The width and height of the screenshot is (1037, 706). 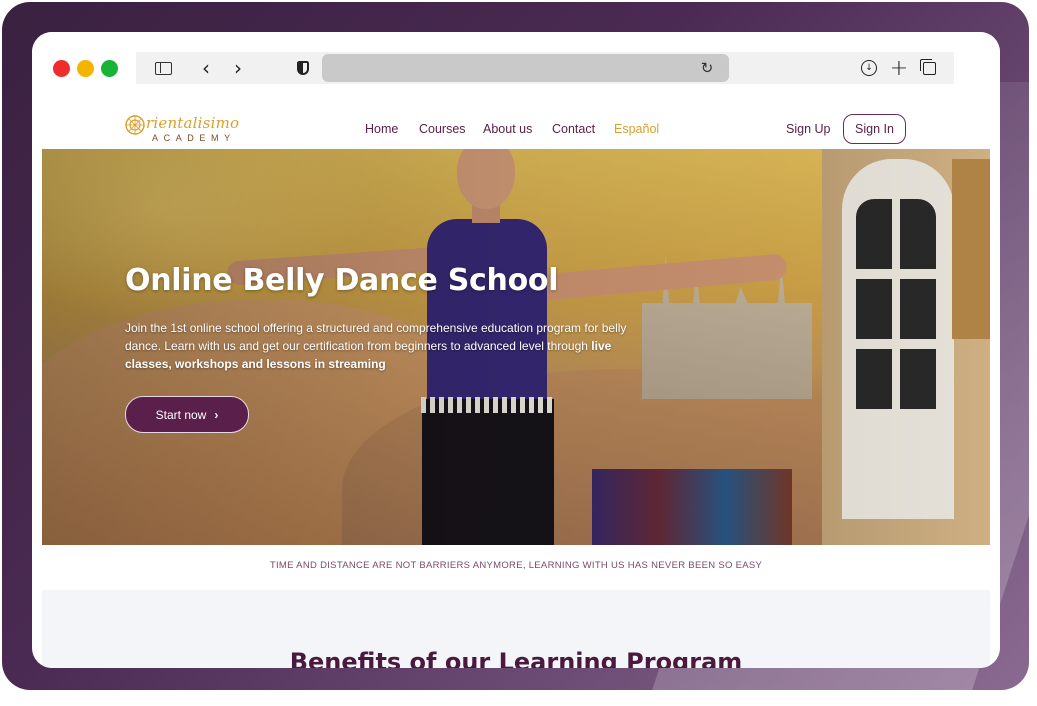 I want to click on sidebar-icon, so click(x=163, y=68).